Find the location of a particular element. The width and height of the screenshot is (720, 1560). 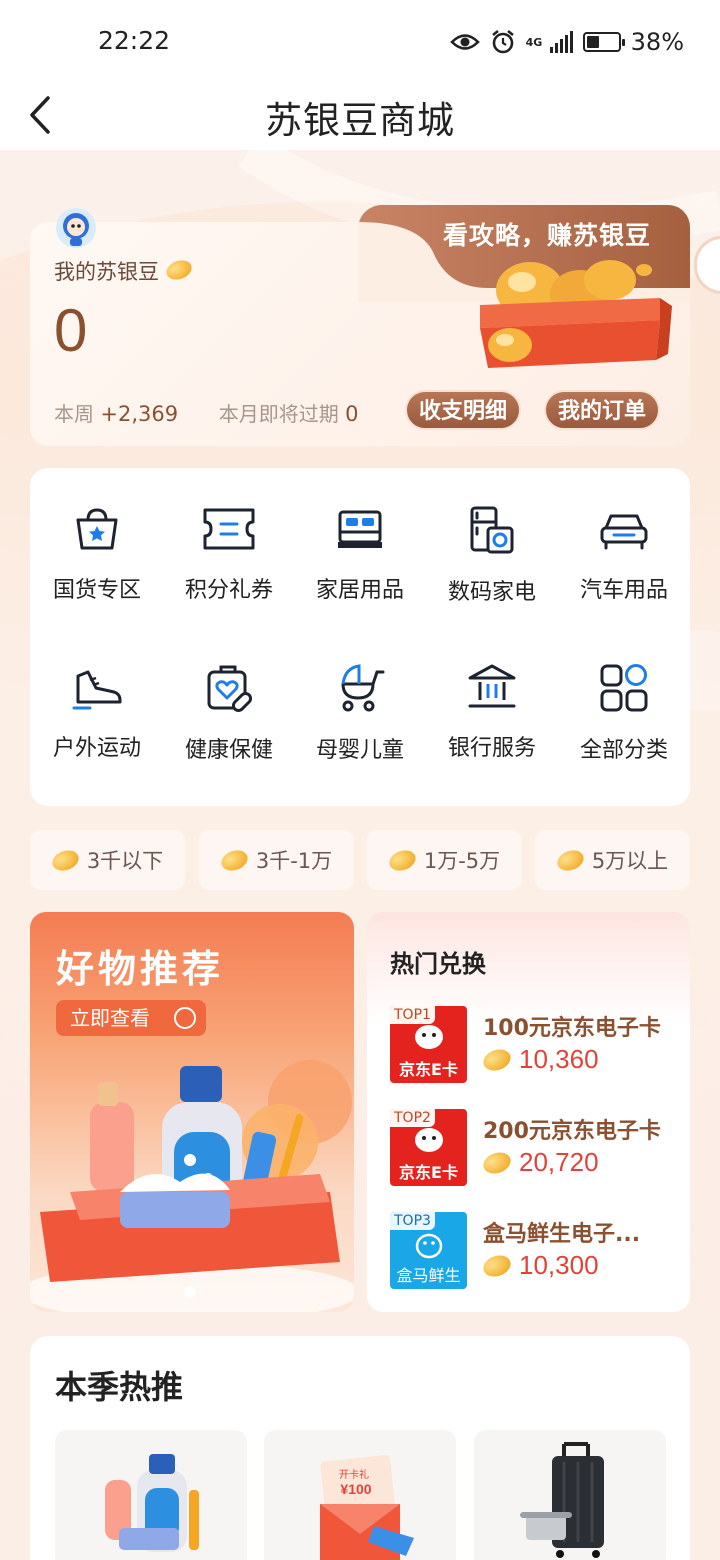

price-filter-10k-50k: 1万-5万 is located at coordinates (444, 860).